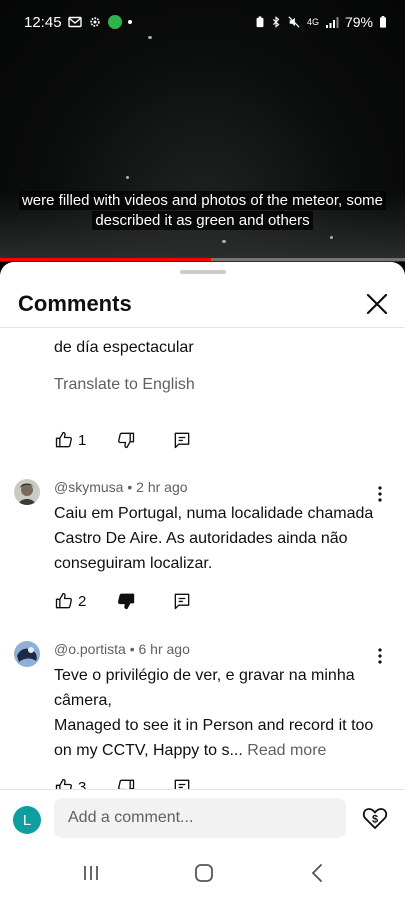 The width and height of the screenshot is (405, 900). I want to click on close-icon, so click(377, 304).